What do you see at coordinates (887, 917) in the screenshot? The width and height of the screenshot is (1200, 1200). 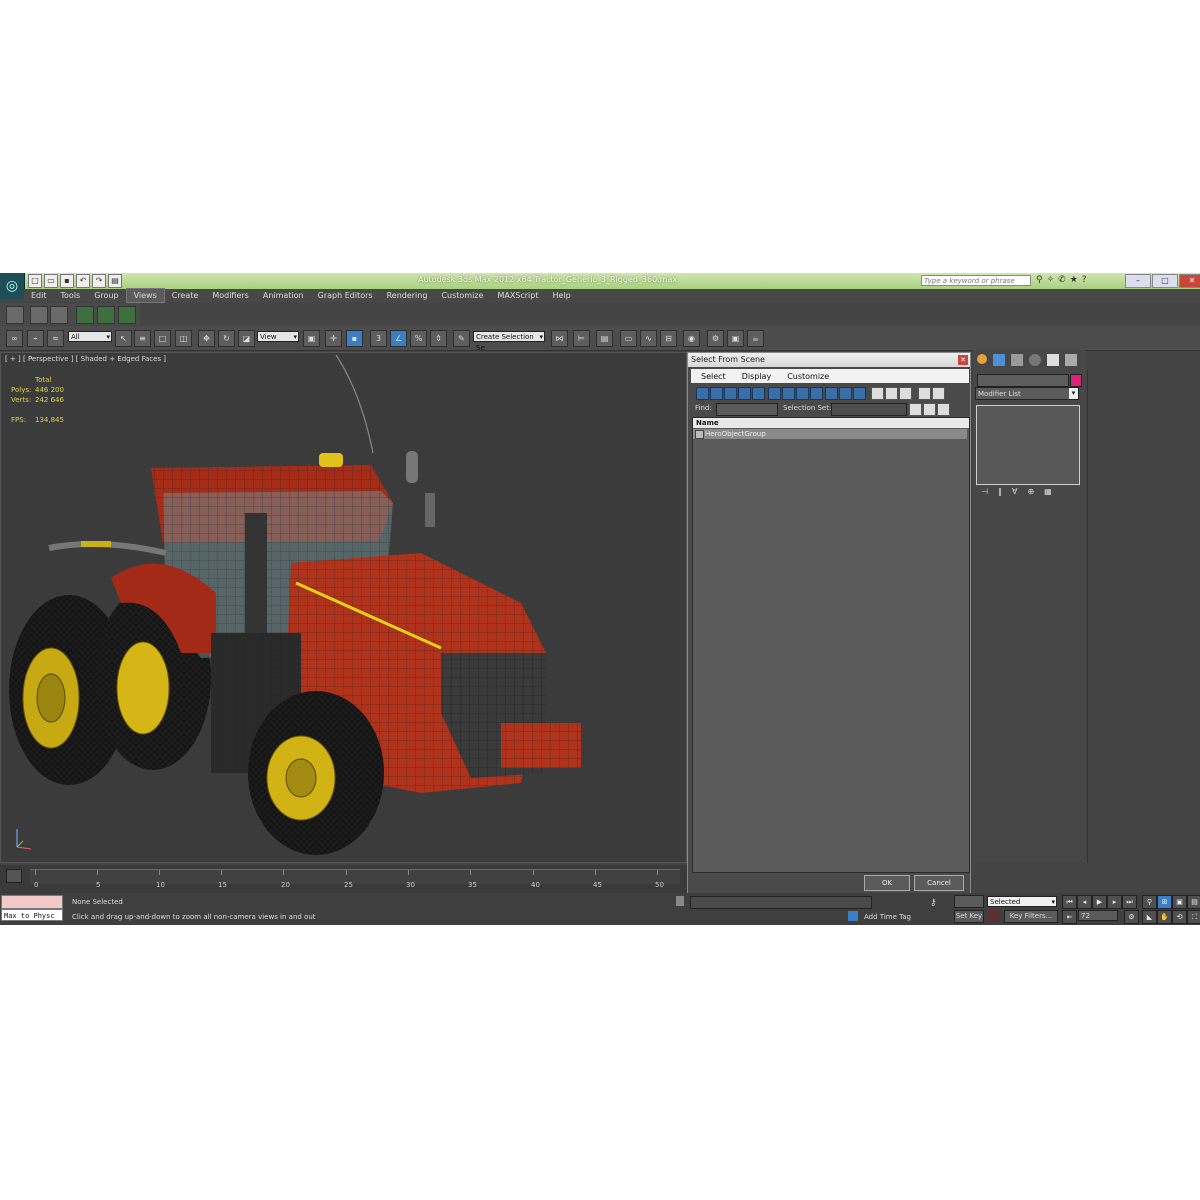 I see `add-time-tag-label: Add Time Tag` at bounding box center [887, 917].